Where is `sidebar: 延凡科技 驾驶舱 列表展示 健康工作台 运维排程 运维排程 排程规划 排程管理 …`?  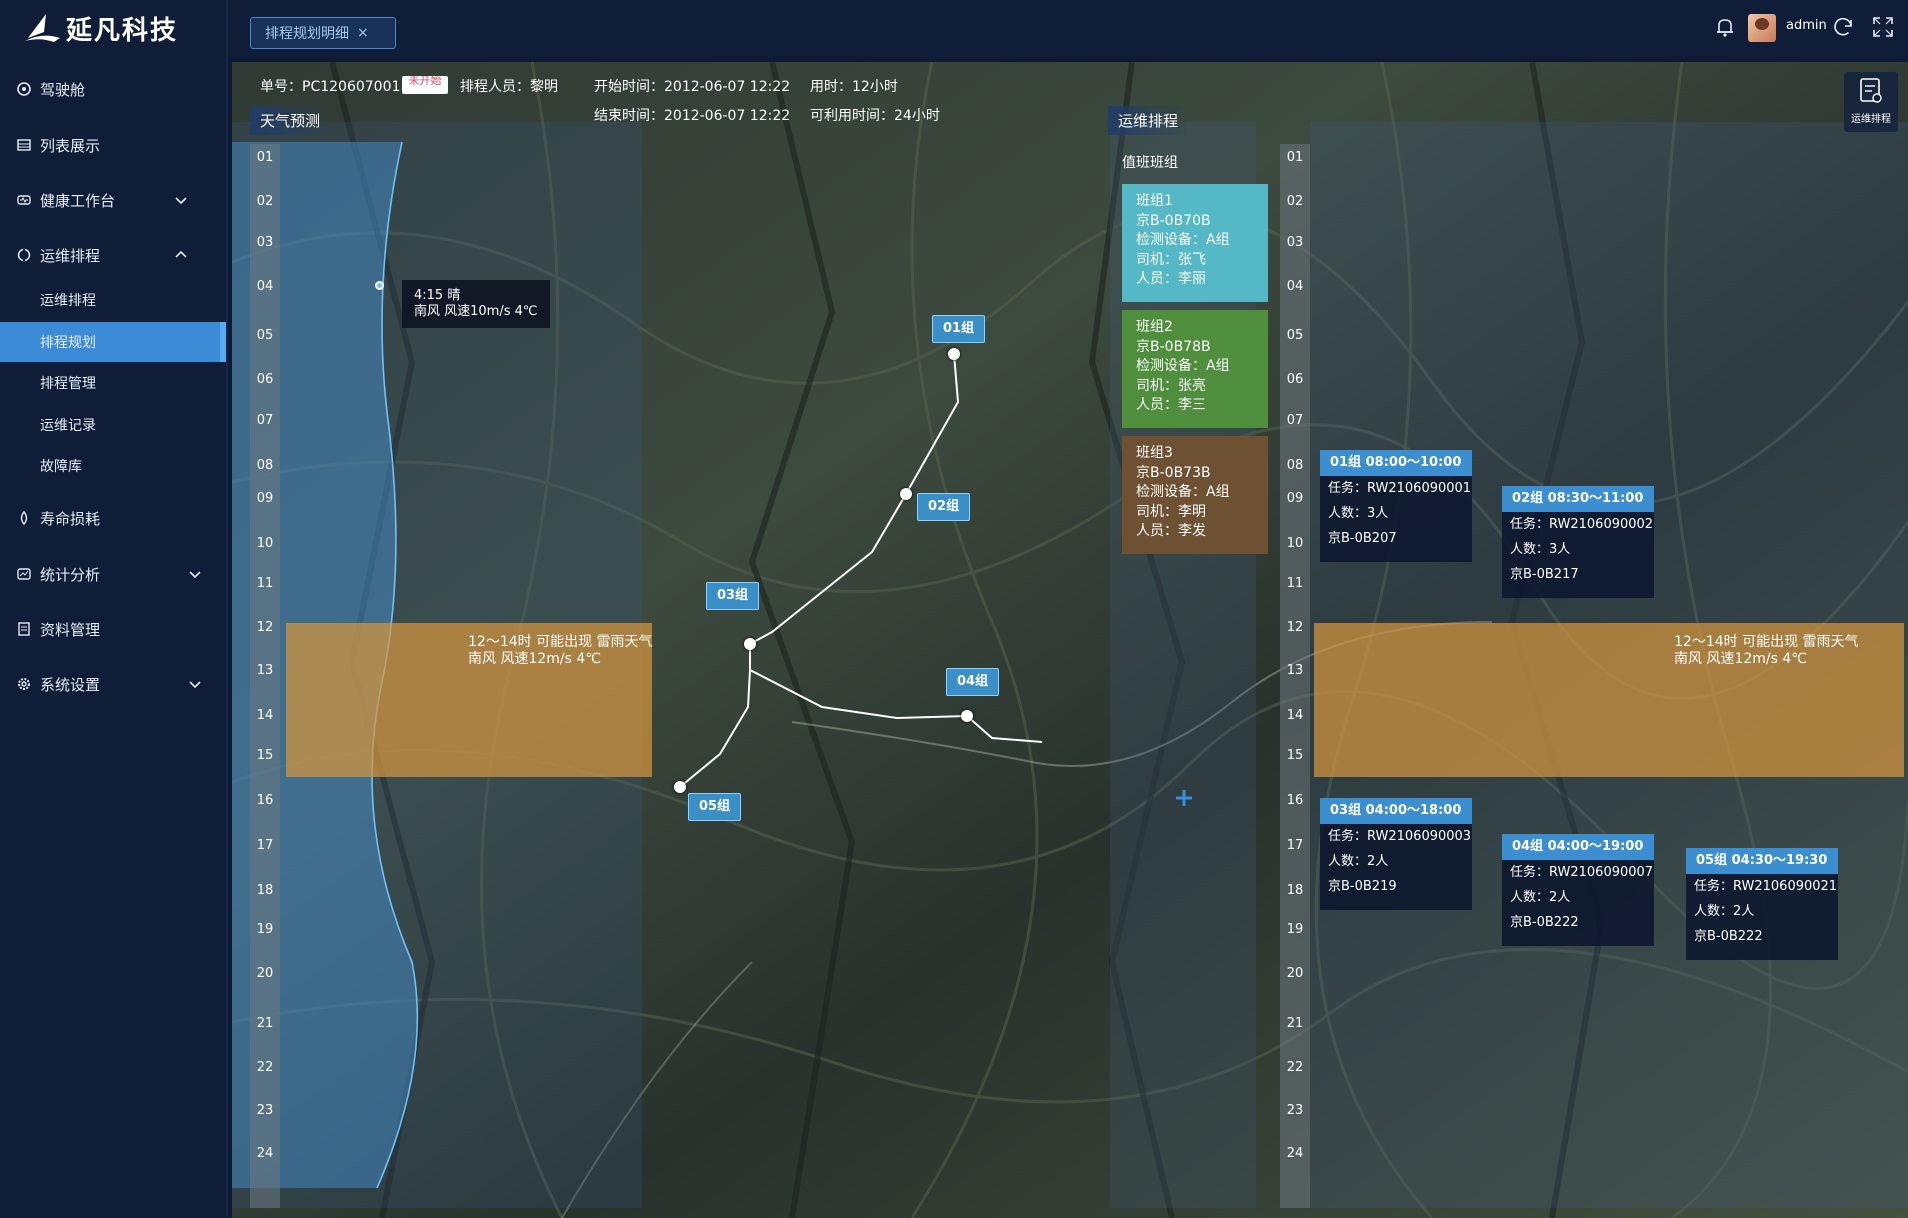
sidebar: 延凡科技 驾驶舱 列表展示 健康工作台 运维排程 运维排程 排程规划 排程管理 … is located at coordinates (114, 609).